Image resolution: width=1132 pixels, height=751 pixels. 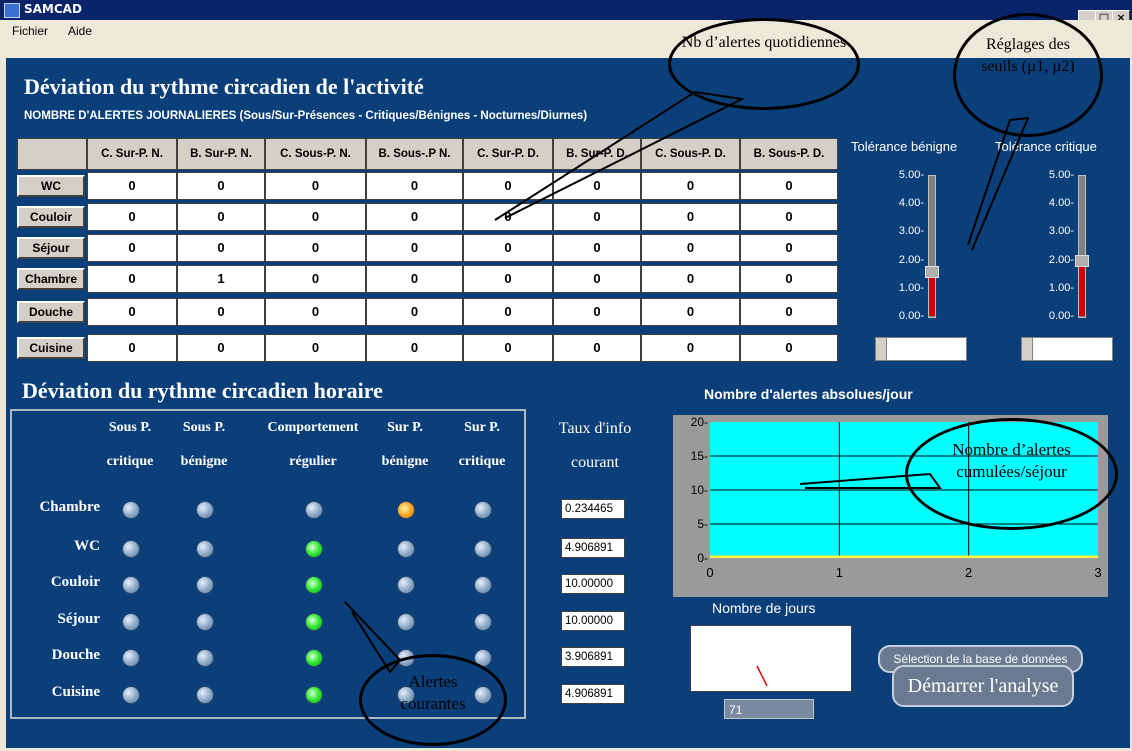 I want to click on annotation-daily-alerts: Nb d’alertes quotidiennes, so click(x=764, y=64).